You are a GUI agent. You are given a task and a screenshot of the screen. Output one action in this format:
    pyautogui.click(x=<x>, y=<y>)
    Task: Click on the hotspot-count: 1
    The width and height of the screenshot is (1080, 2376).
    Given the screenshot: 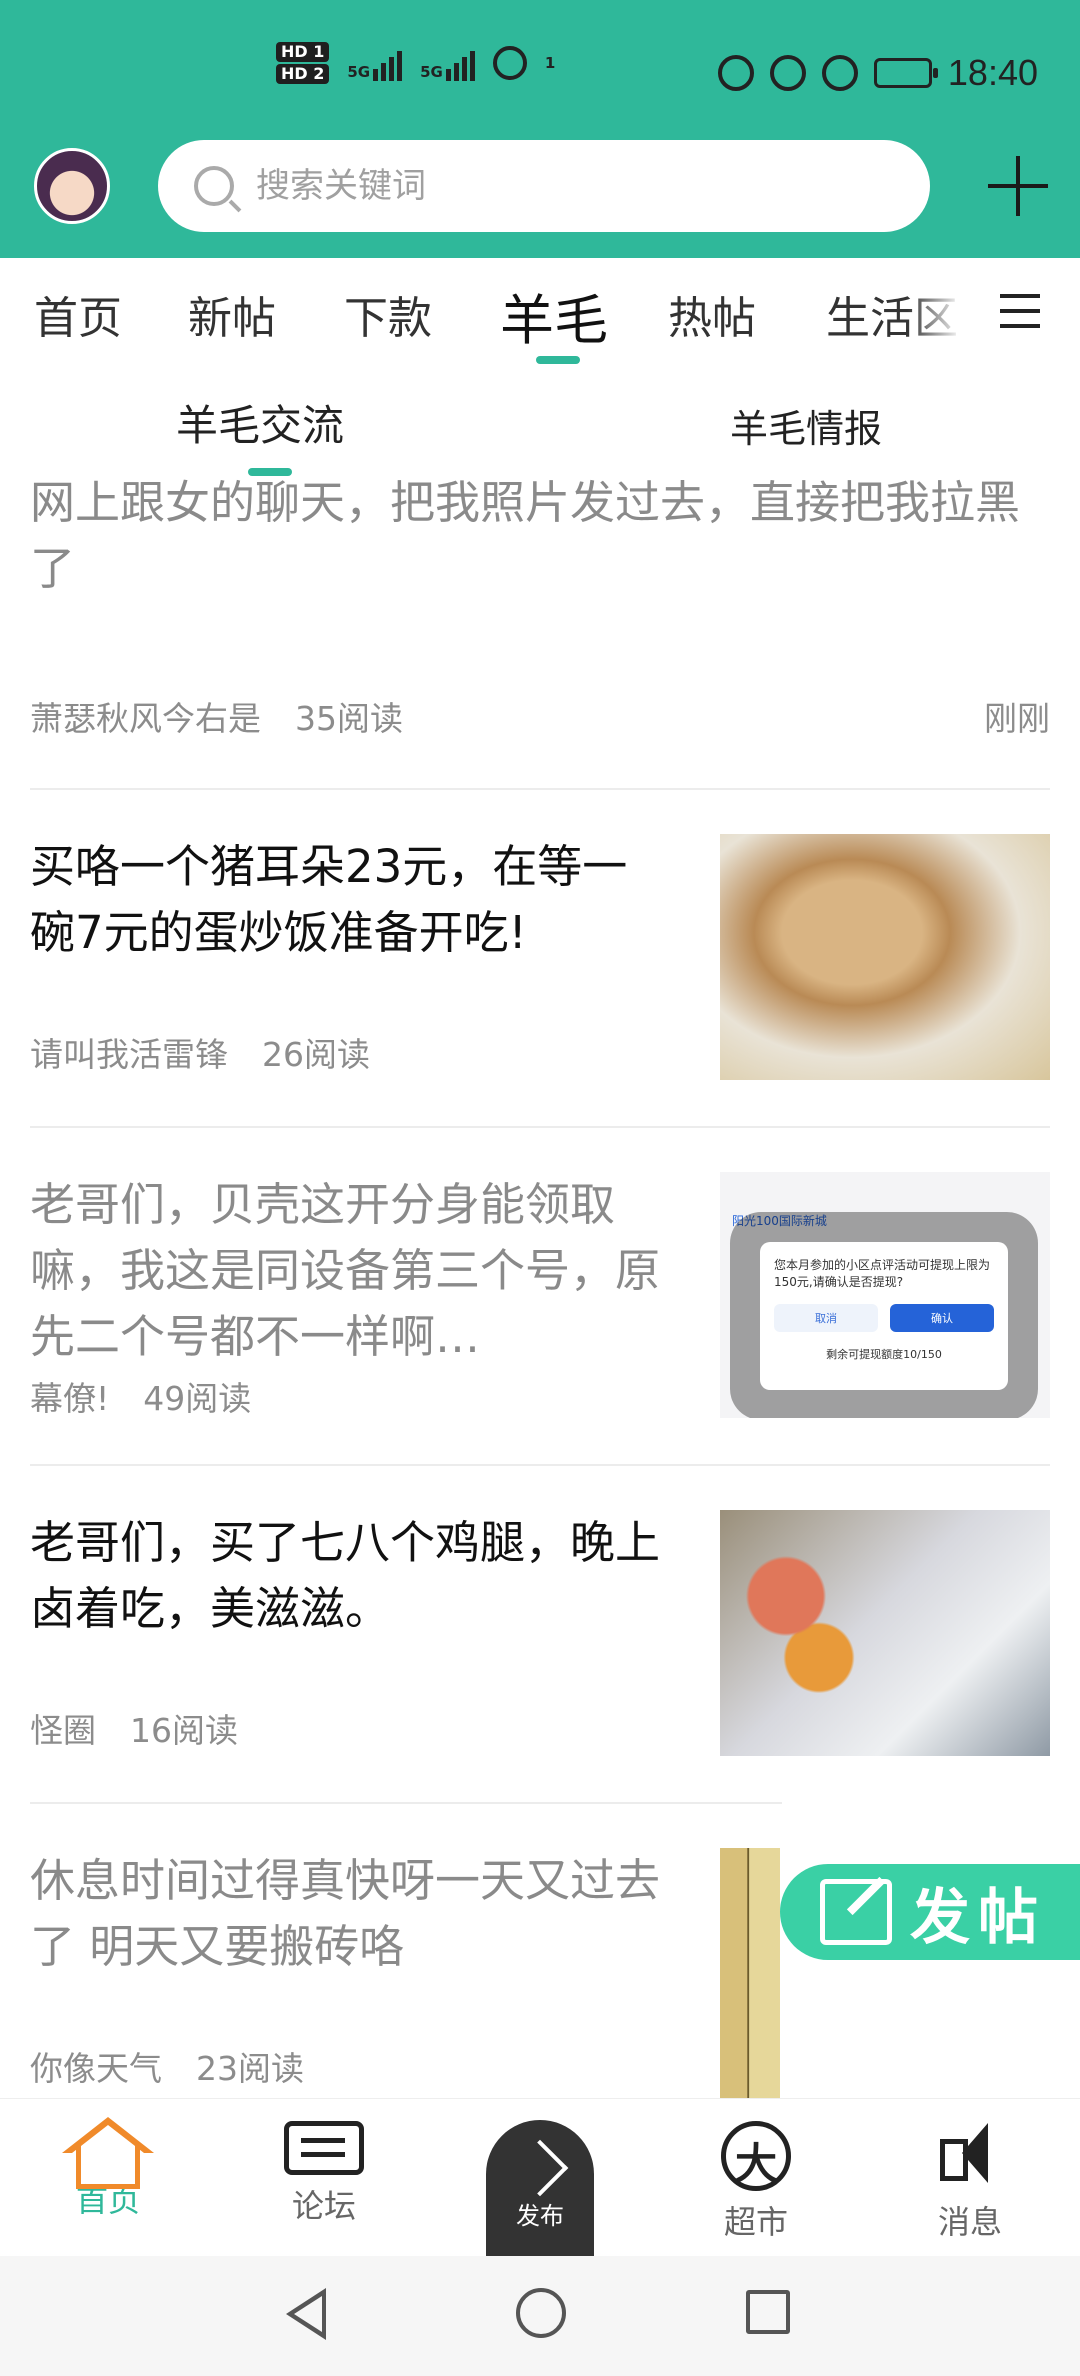 What is the action you would take?
    pyautogui.click(x=550, y=63)
    